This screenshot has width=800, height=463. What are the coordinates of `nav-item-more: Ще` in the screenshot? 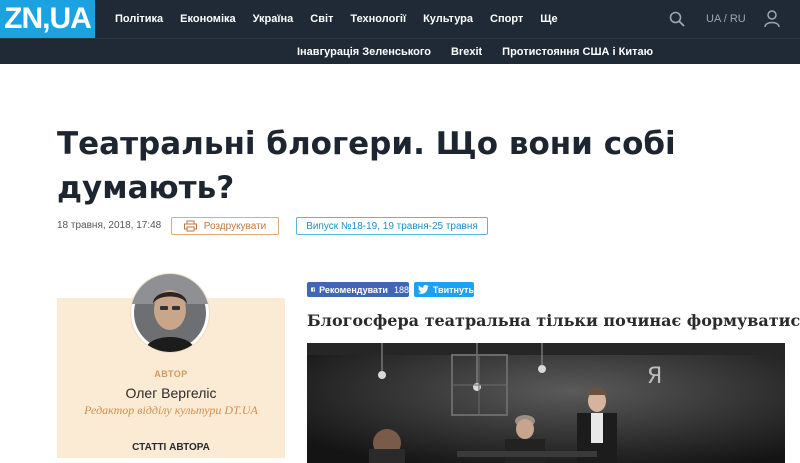 It's located at (548, 19).